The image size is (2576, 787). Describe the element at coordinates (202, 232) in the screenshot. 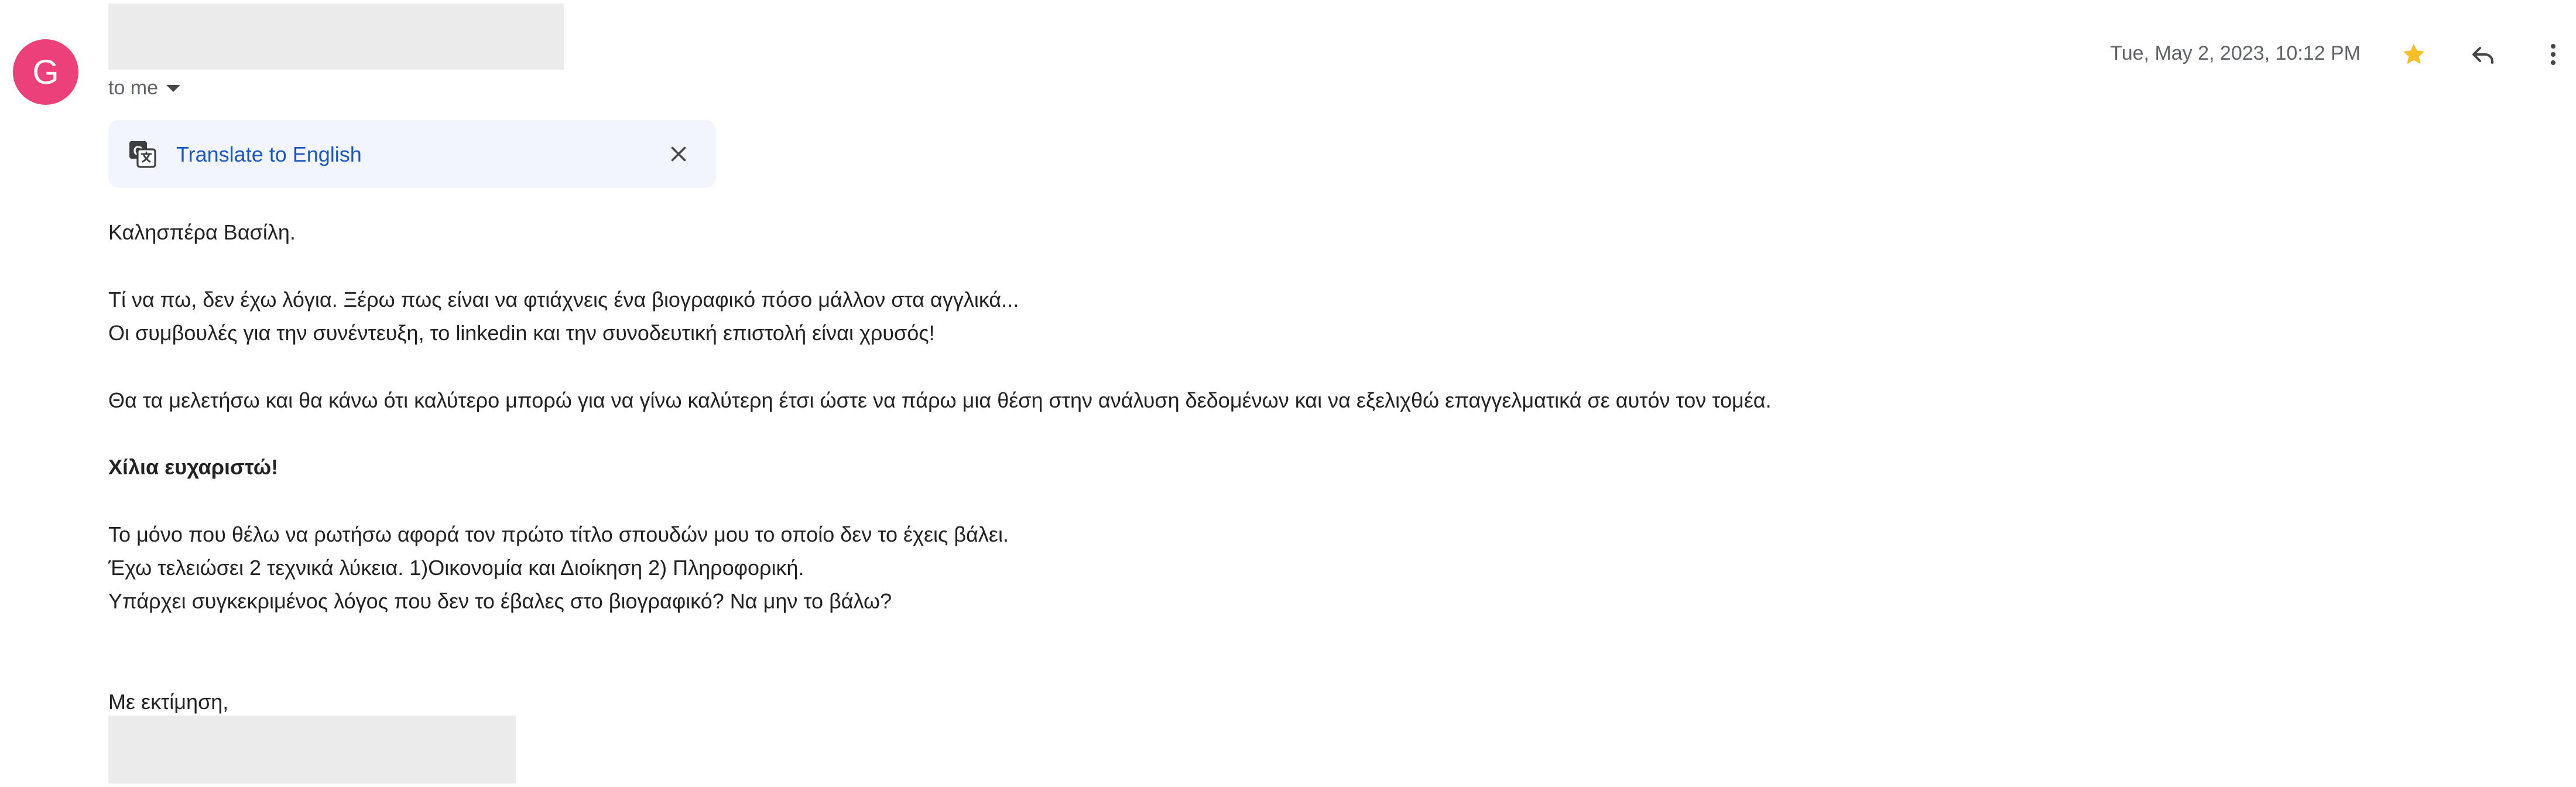

I see `greeting-line: Καλησπέρα Βασίλη.` at that location.